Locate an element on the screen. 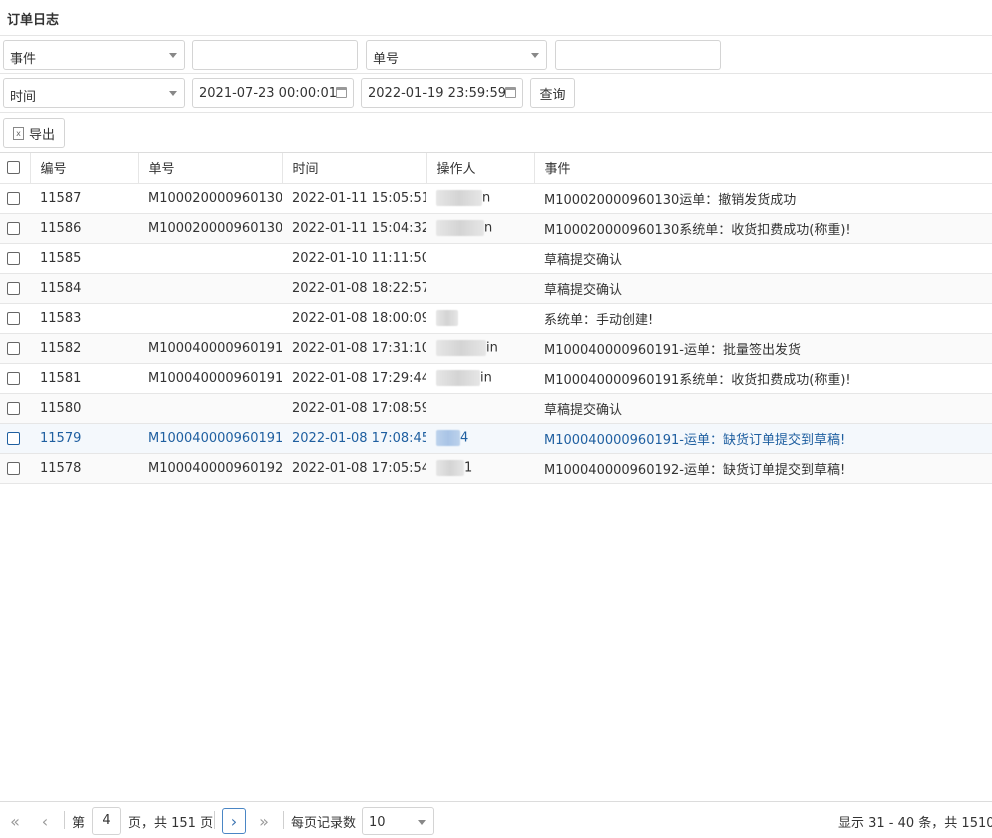 Image resolution: width=992 pixels, height=838 pixels. export-button: x 导出 is located at coordinates (34, 133).